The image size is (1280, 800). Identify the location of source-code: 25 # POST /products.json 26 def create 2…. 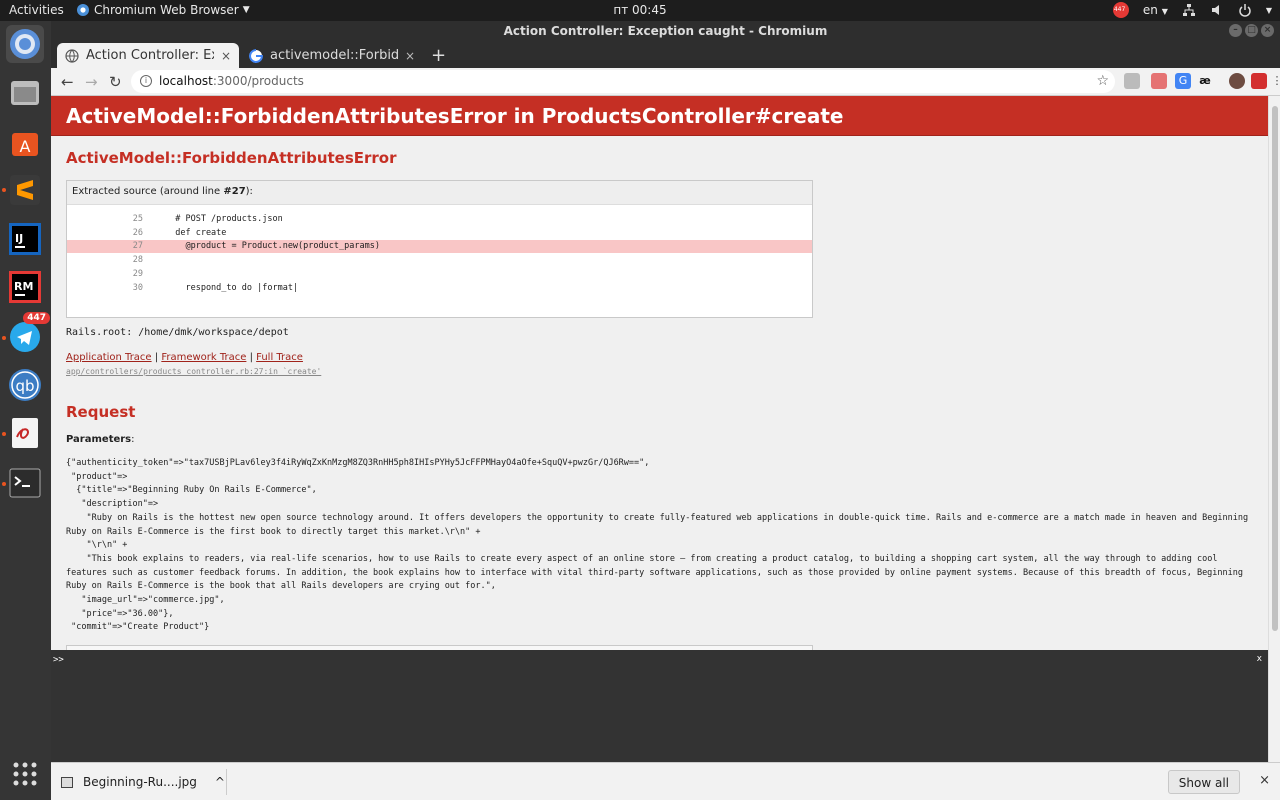
(439, 261).